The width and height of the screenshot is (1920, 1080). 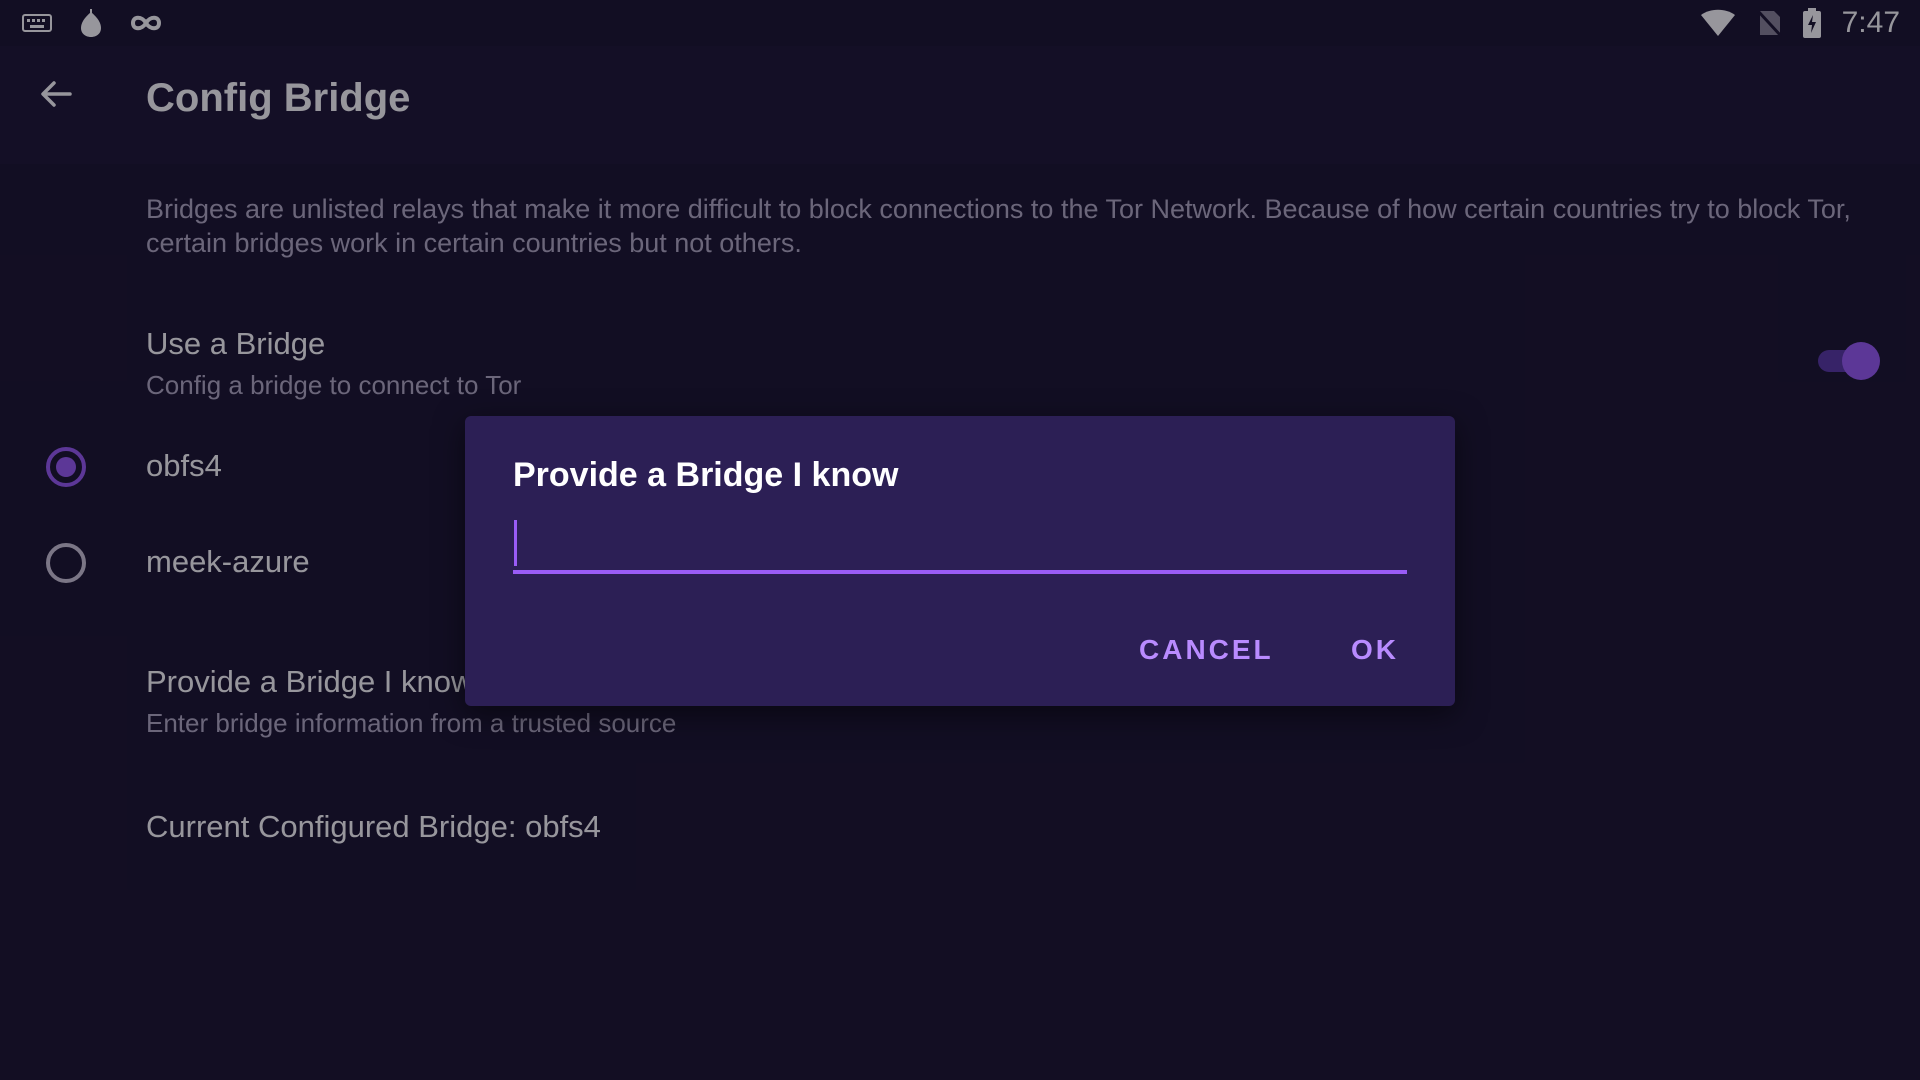 I want to click on bridge-input, so click(x=960, y=545).